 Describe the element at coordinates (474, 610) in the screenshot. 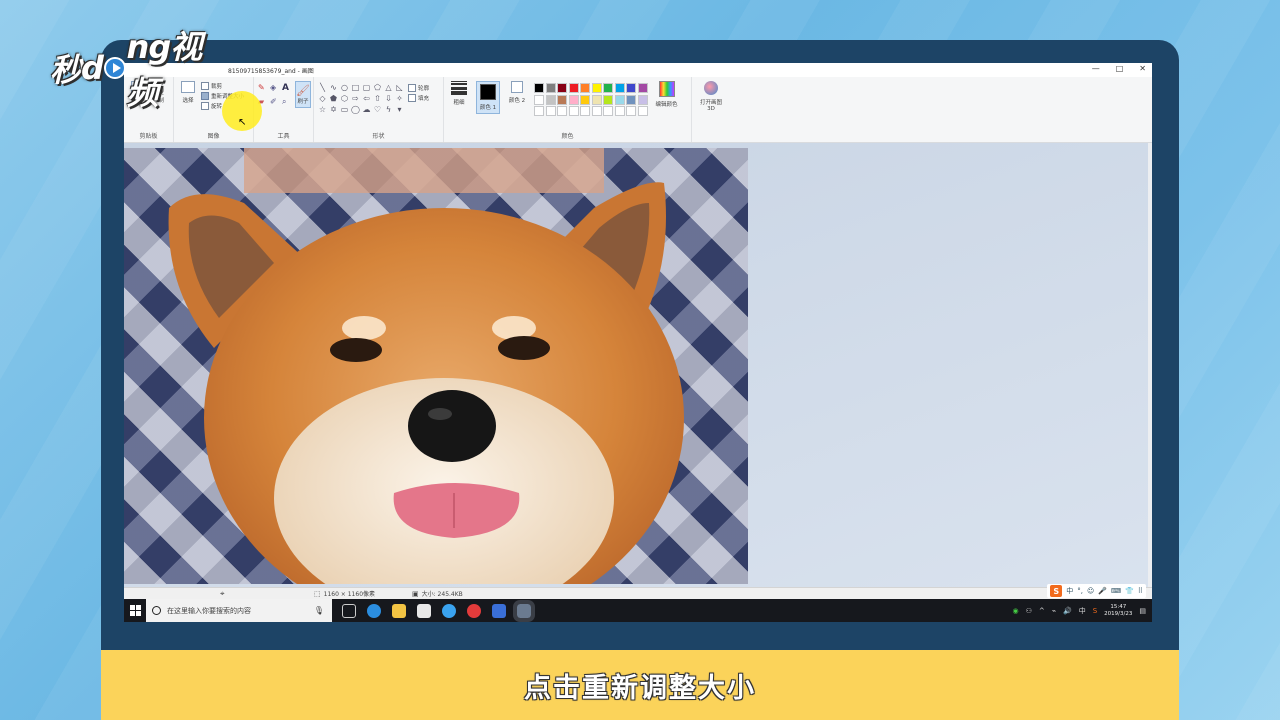

I see `screen-recorder-icon` at that location.